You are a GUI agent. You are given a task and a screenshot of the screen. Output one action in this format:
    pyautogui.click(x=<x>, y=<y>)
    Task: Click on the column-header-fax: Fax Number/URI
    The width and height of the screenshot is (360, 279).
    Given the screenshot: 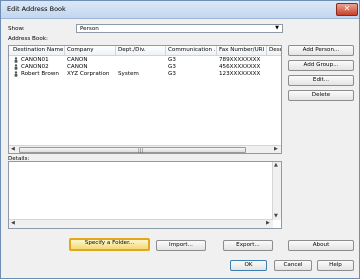 What is the action you would take?
    pyautogui.click(x=244, y=50)
    